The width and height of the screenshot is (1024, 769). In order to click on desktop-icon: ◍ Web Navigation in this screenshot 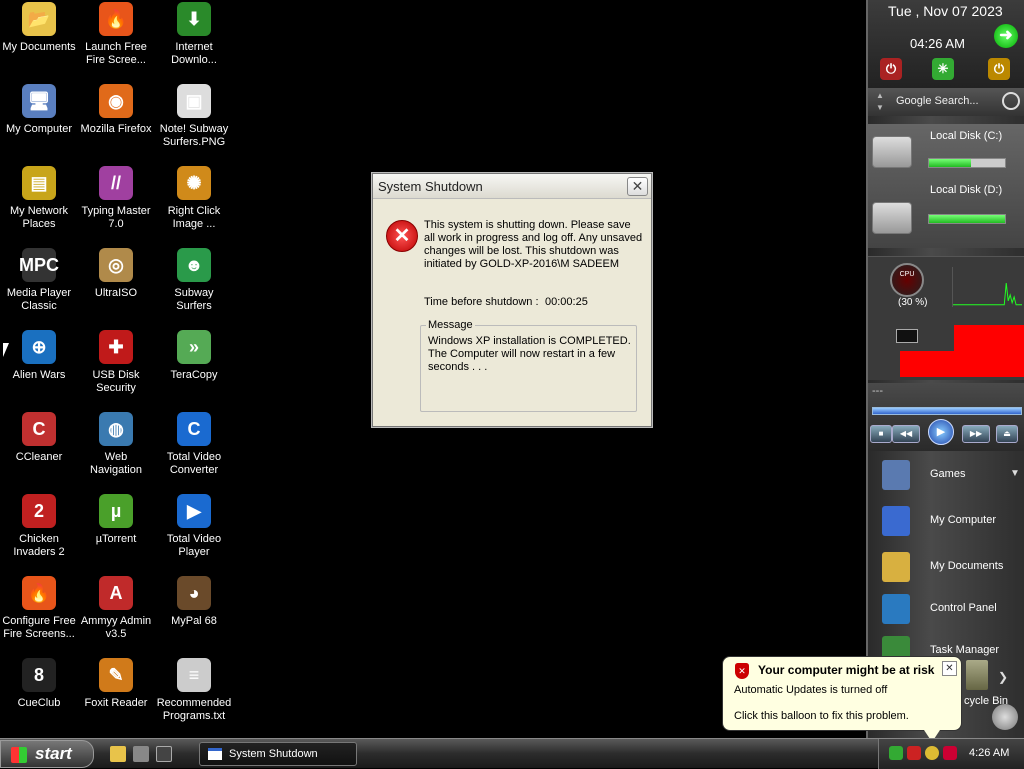, I will do `click(116, 444)`.